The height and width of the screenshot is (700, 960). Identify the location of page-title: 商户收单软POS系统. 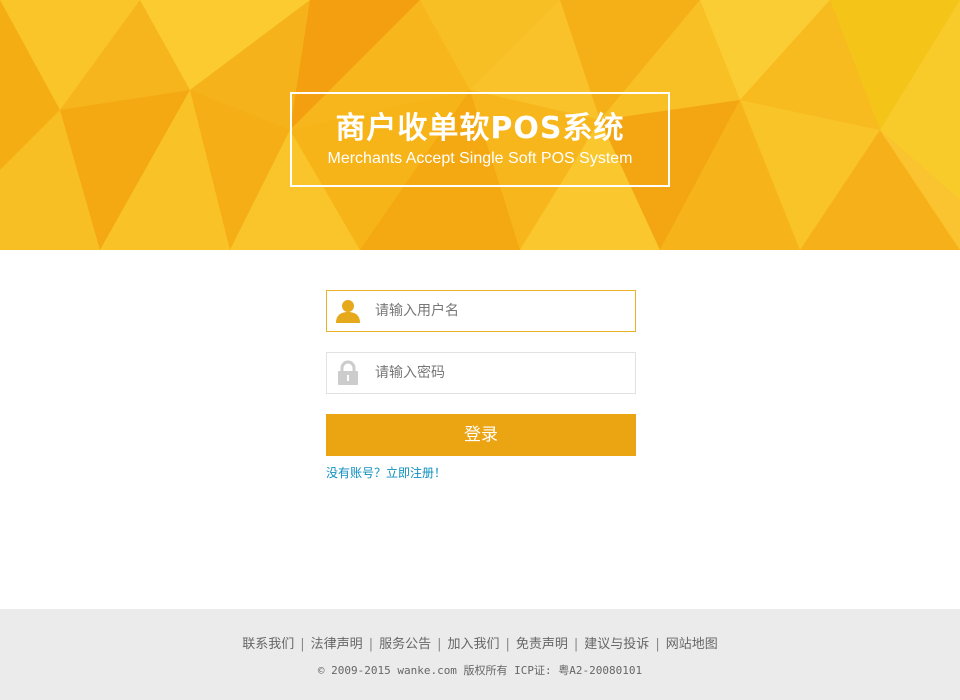
(480, 128).